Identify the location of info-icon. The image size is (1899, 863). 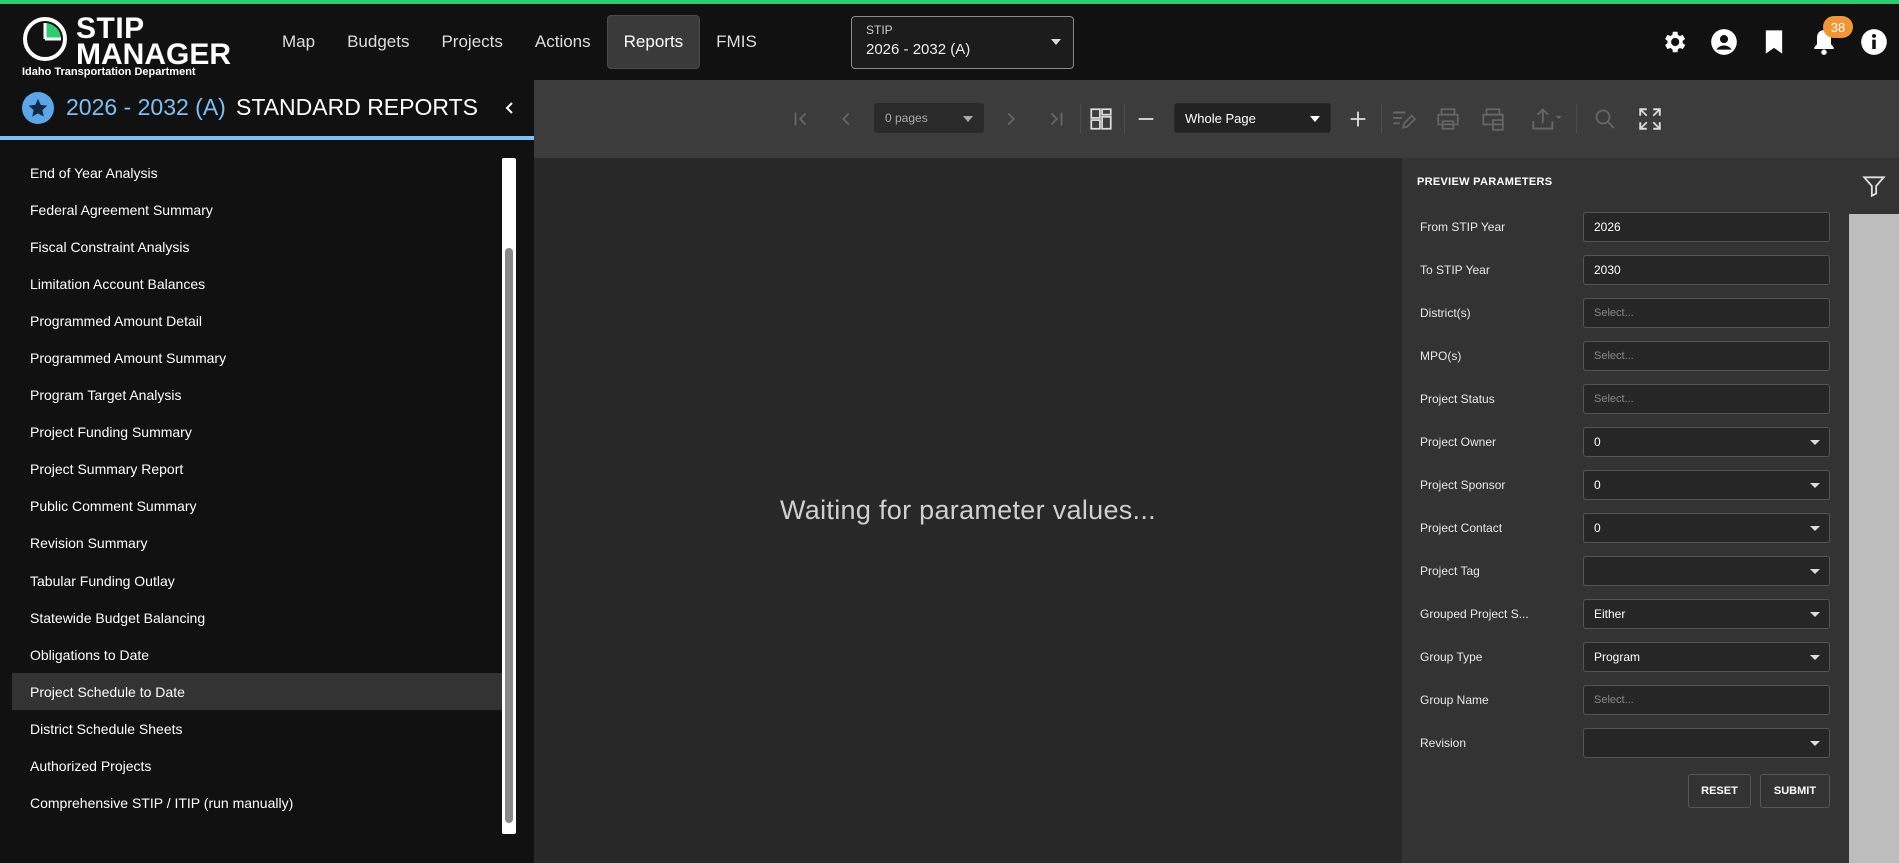
(1874, 42).